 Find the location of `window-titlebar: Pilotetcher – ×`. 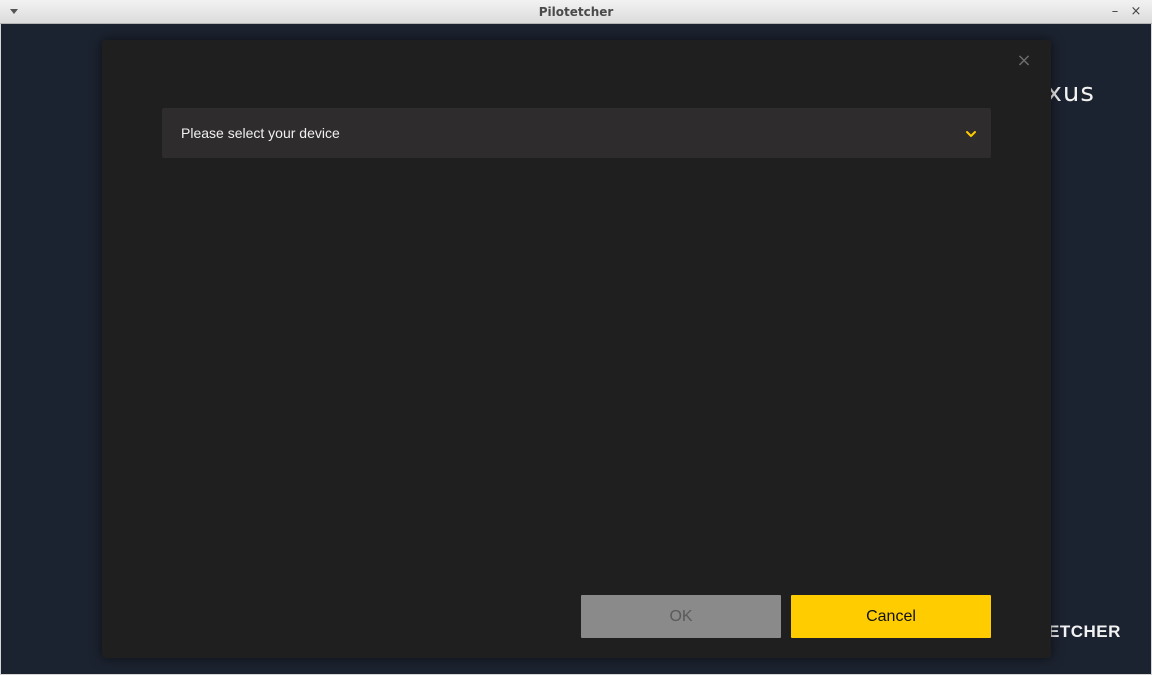

window-titlebar: Pilotetcher – × is located at coordinates (576, 12).